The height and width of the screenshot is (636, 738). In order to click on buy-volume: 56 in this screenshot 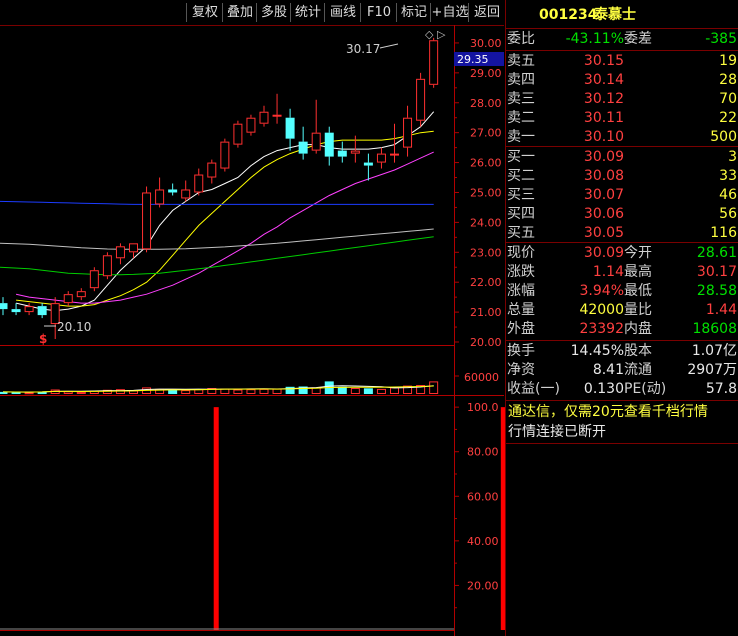, I will do `click(728, 214)`.